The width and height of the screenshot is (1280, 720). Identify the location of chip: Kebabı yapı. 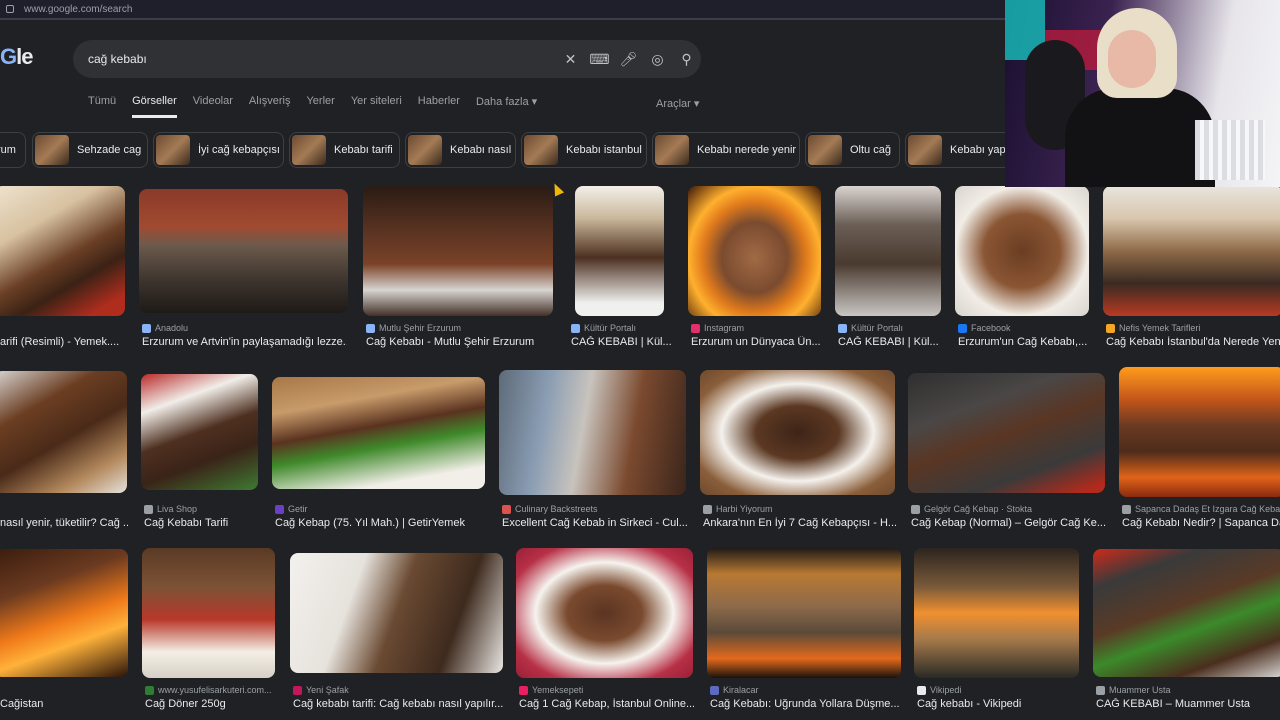
(955, 150).